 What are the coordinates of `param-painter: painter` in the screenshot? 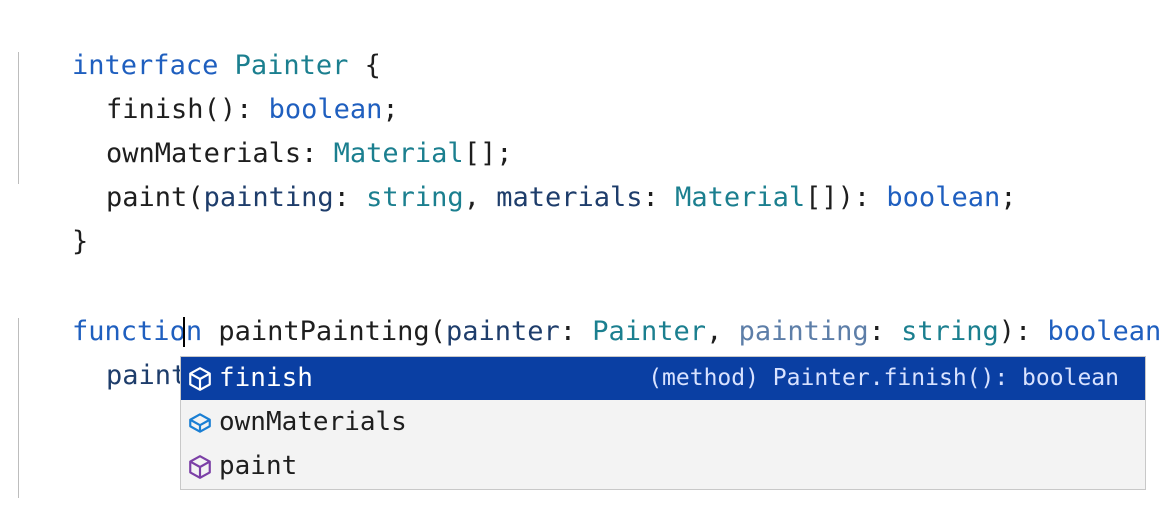 It's located at (502, 331).